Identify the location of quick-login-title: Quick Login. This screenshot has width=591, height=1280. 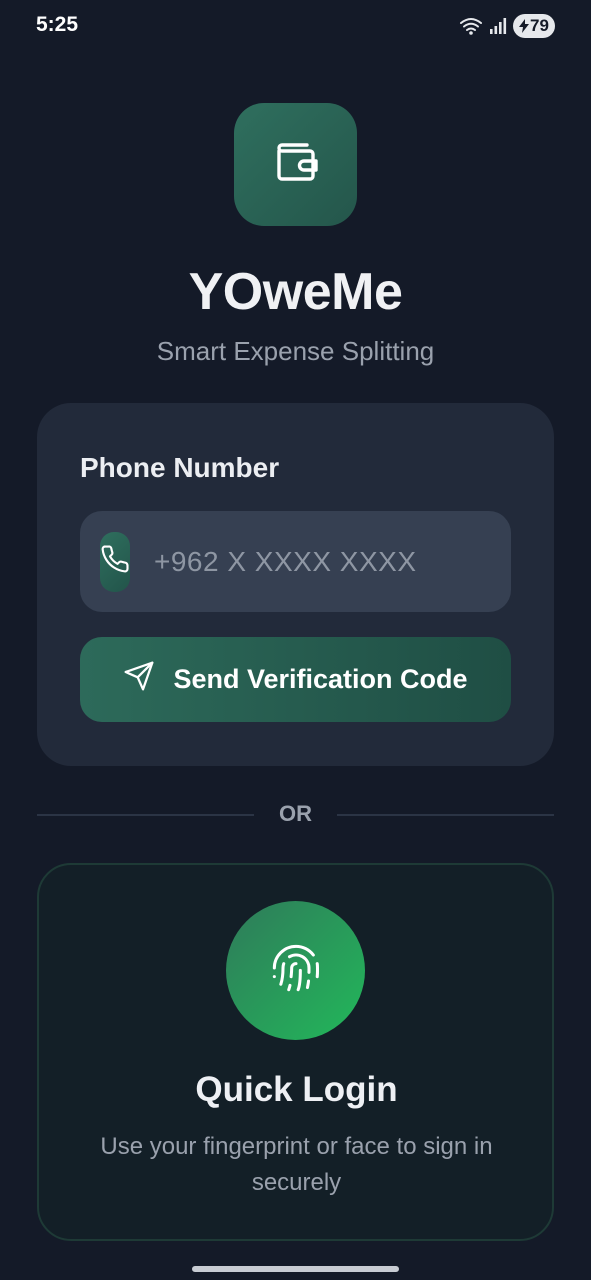
(296, 1089).